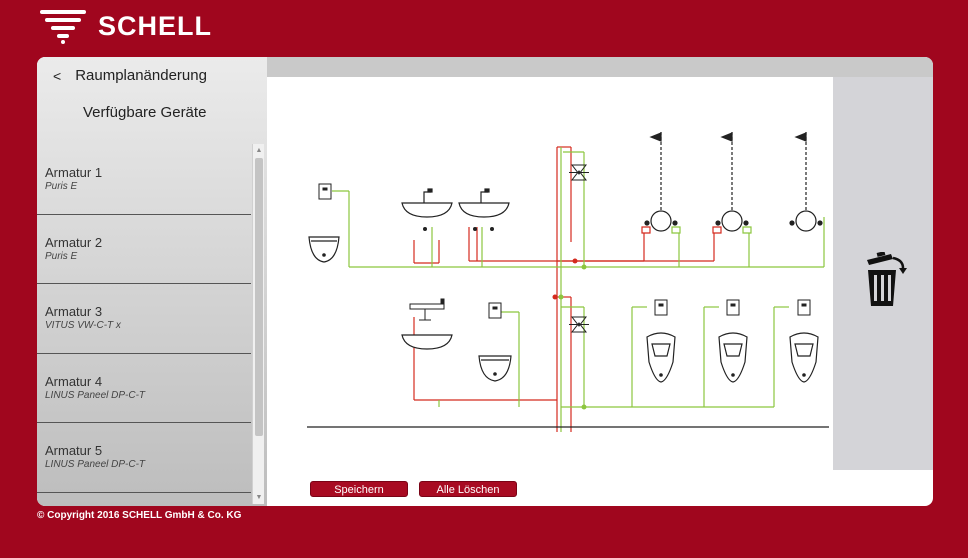  Describe the element at coordinates (144, 249) in the screenshot. I see `device-item: Armatur 2 Puris E` at that location.